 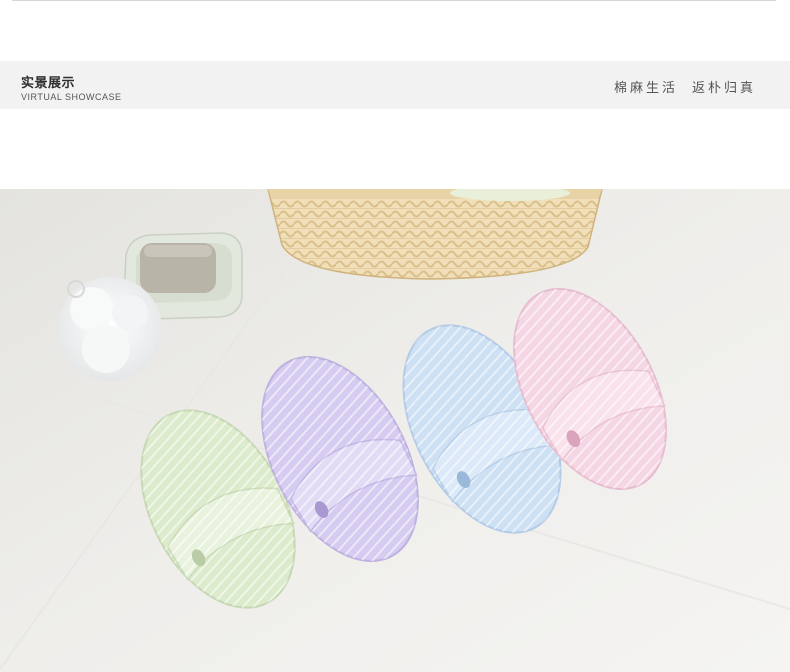 What do you see at coordinates (110, 329) in the screenshot?
I see `bath-sponge` at bounding box center [110, 329].